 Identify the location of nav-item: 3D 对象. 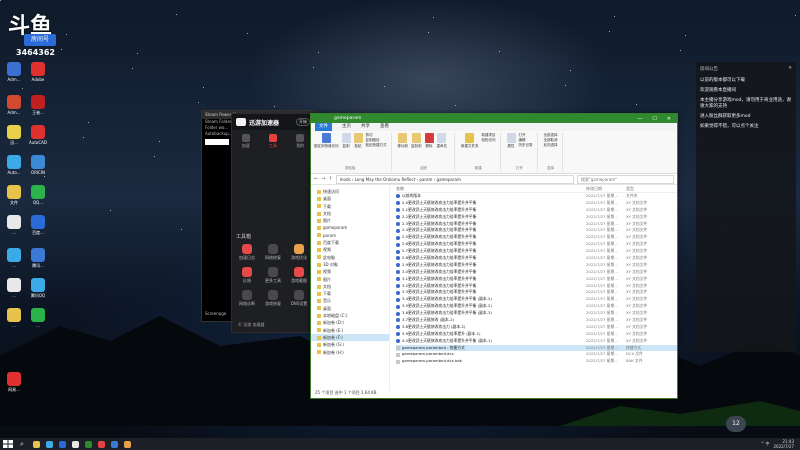
(350, 264).